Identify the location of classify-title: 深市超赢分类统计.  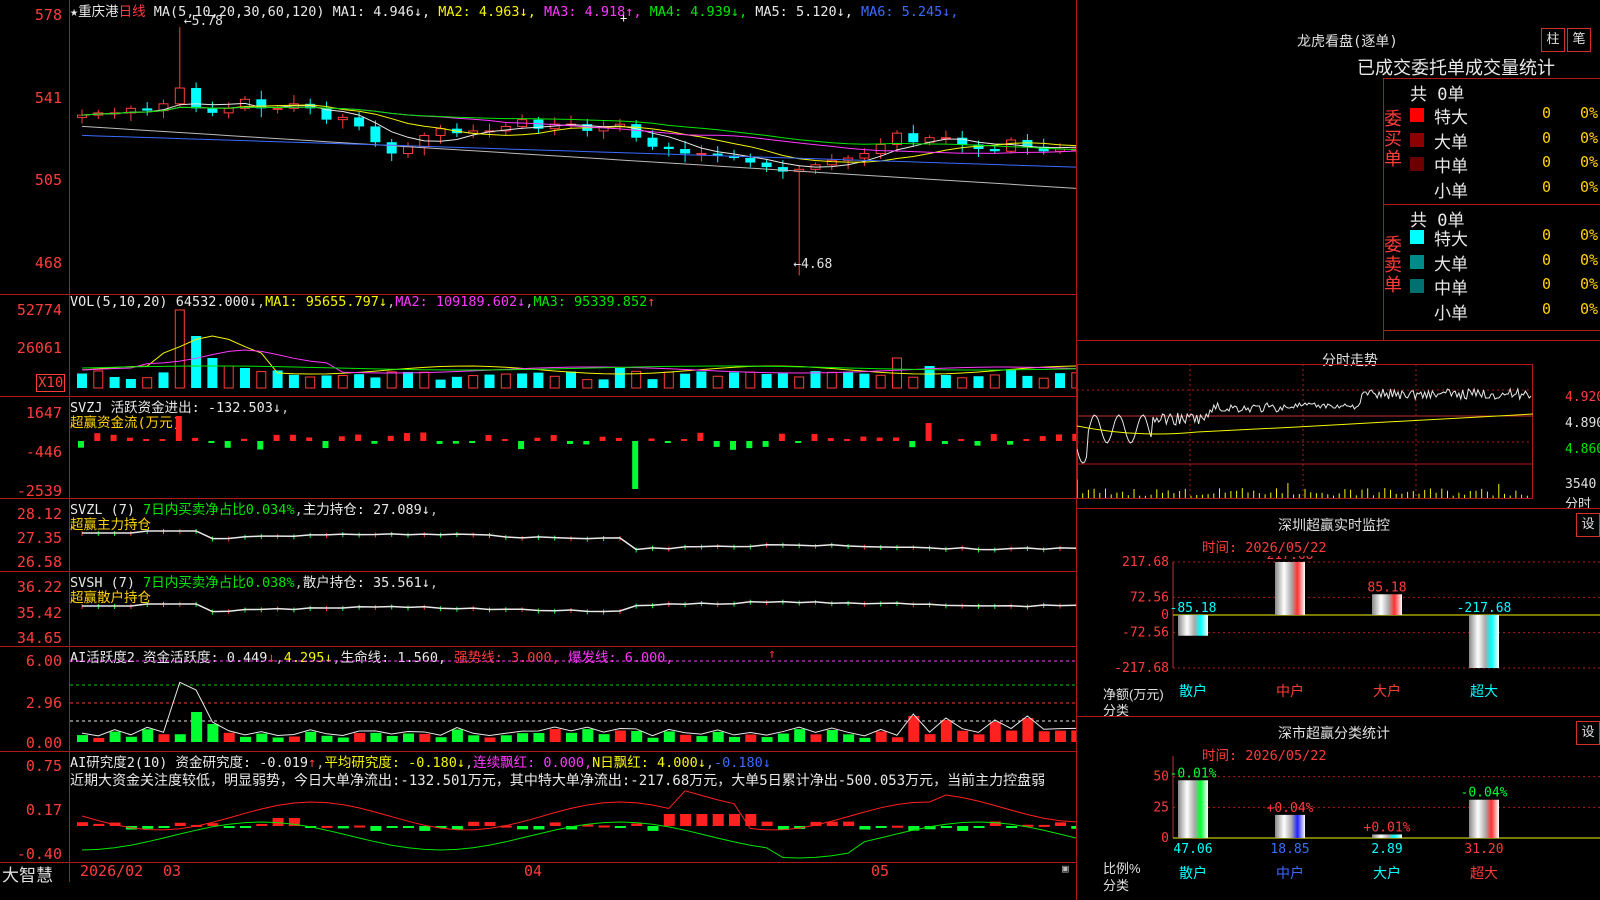
(1334, 734).